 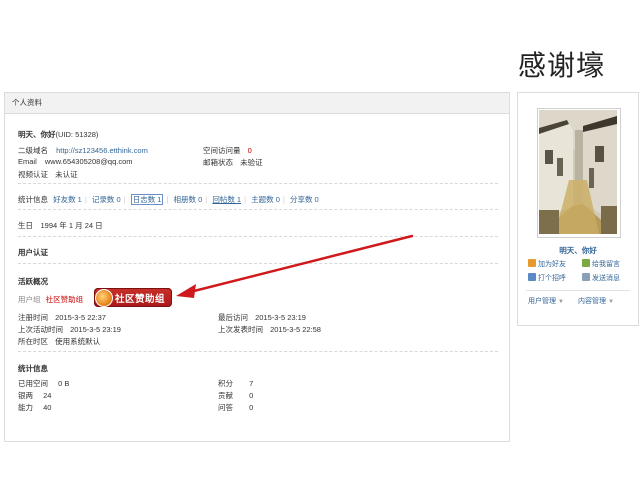 I want to click on last-visit-row: 最后访问 2015-3-5 23:19, so click(x=262, y=317).